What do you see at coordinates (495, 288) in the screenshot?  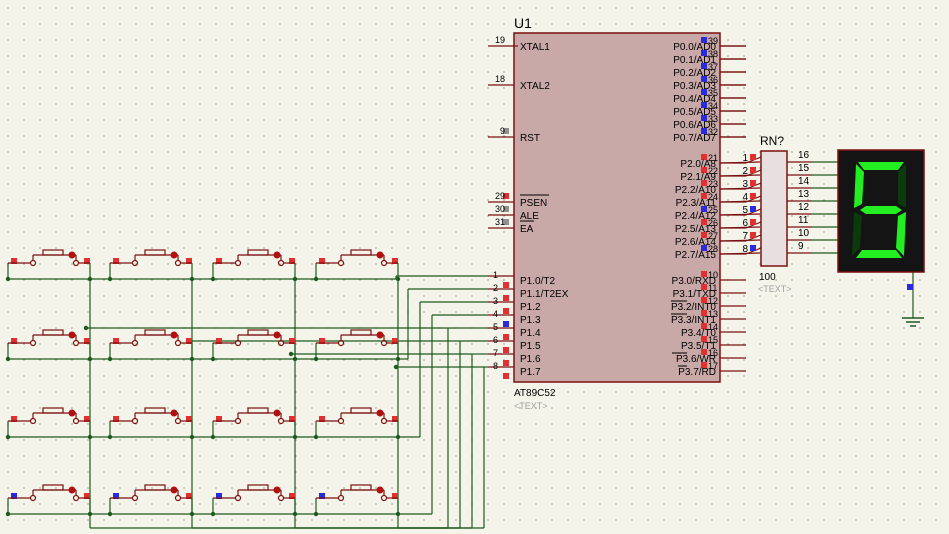 I see `mcu-pin-number: 2` at bounding box center [495, 288].